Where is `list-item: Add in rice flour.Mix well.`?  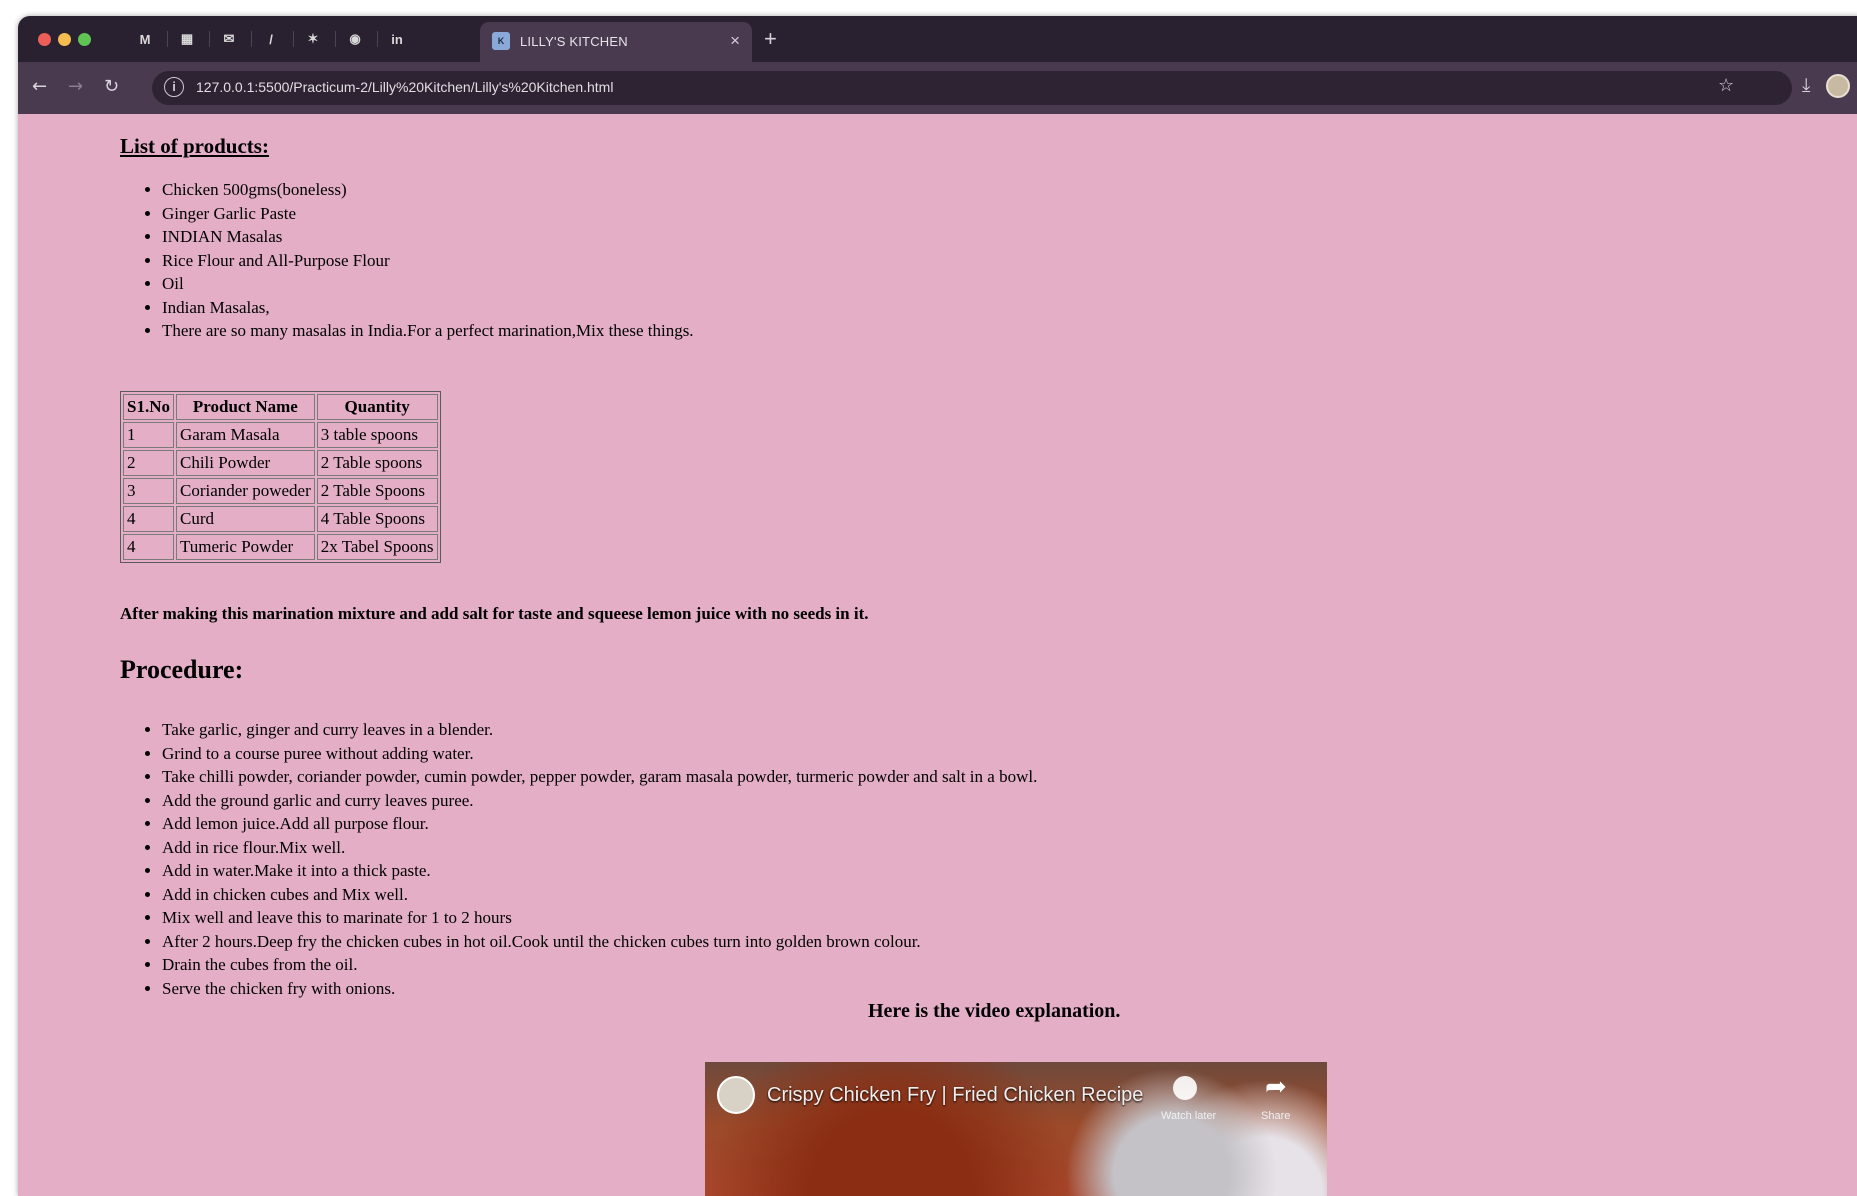
list-item: Add in rice flour.Mix well. is located at coordinates (599, 848).